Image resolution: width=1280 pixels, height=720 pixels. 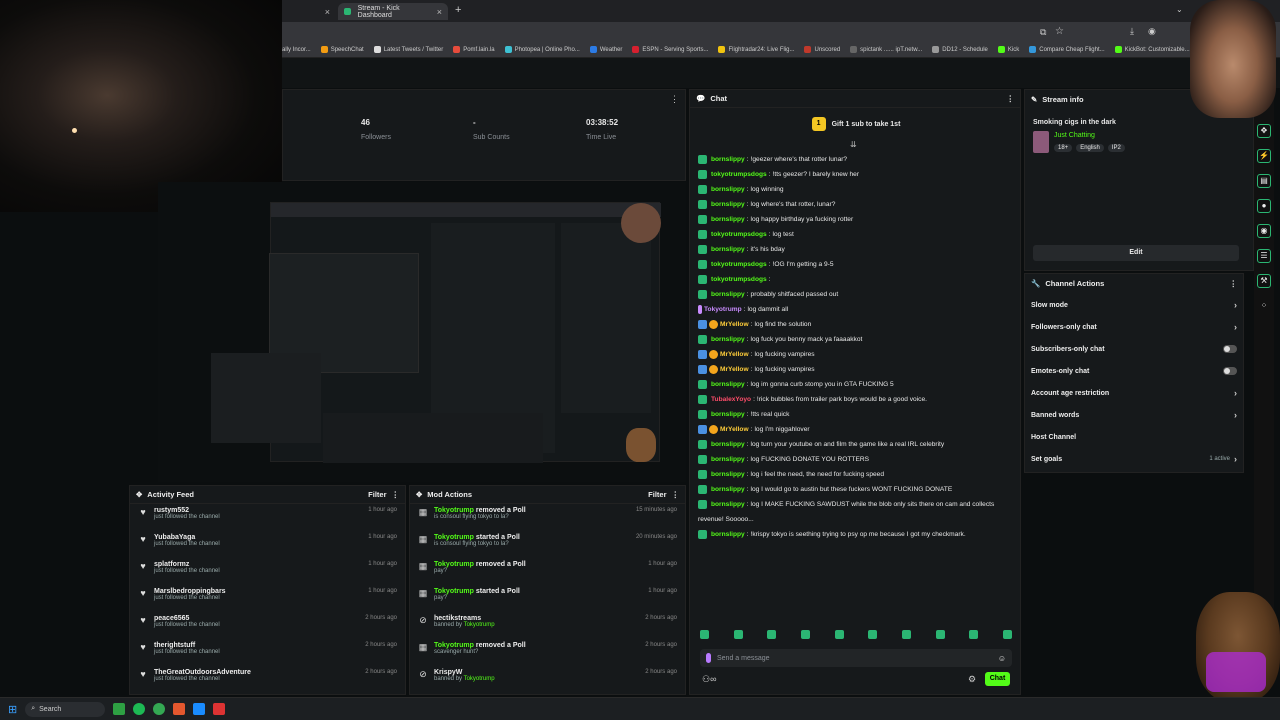 I want to click on mod-actor: KrispyW, so click(x=448, y=672).